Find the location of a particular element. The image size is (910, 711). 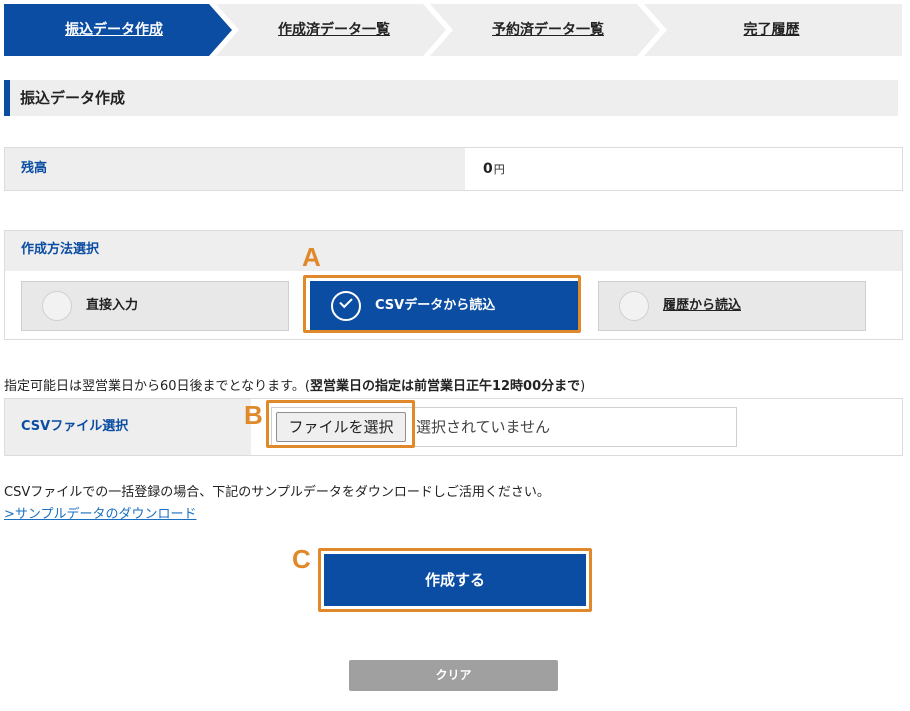

step-navigation: 振込データ作成 作成済データ一覧 予約済データ一覧 完了履歴 is located at coordinates (453, 30).